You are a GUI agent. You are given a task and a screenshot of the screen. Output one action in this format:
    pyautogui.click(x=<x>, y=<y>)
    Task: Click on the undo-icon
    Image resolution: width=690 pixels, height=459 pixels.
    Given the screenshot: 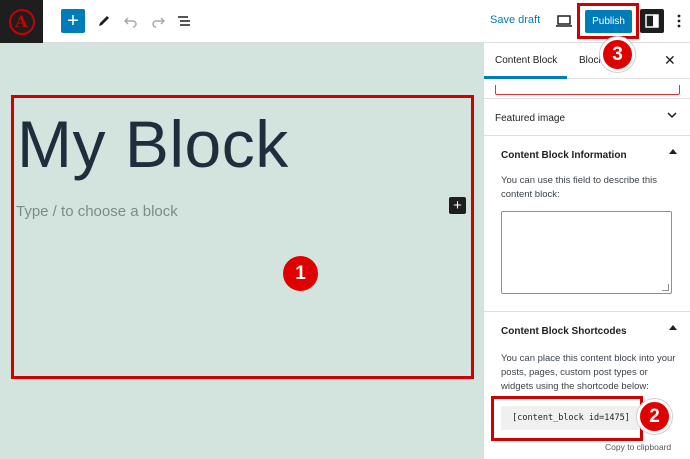 What is the action you would take?
    pyautogui.click(x=130, y=22)
    